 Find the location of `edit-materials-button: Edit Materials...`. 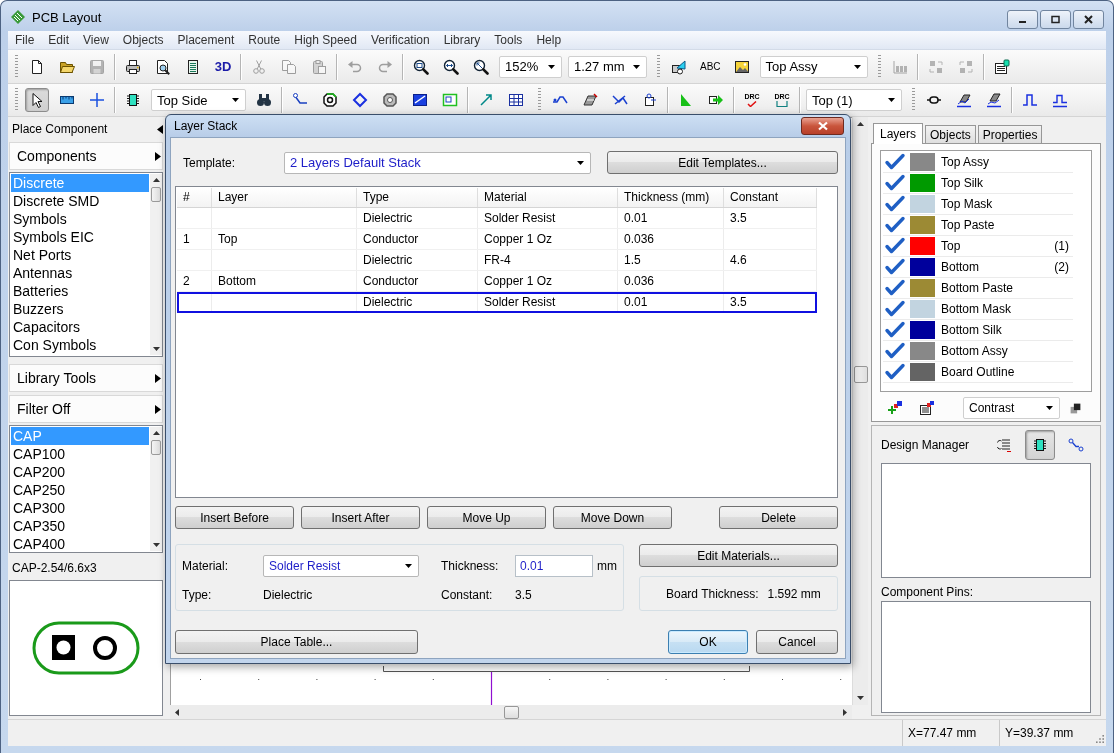

edit-materials-button: Edit Materials... is located at coordinates (738, 555).